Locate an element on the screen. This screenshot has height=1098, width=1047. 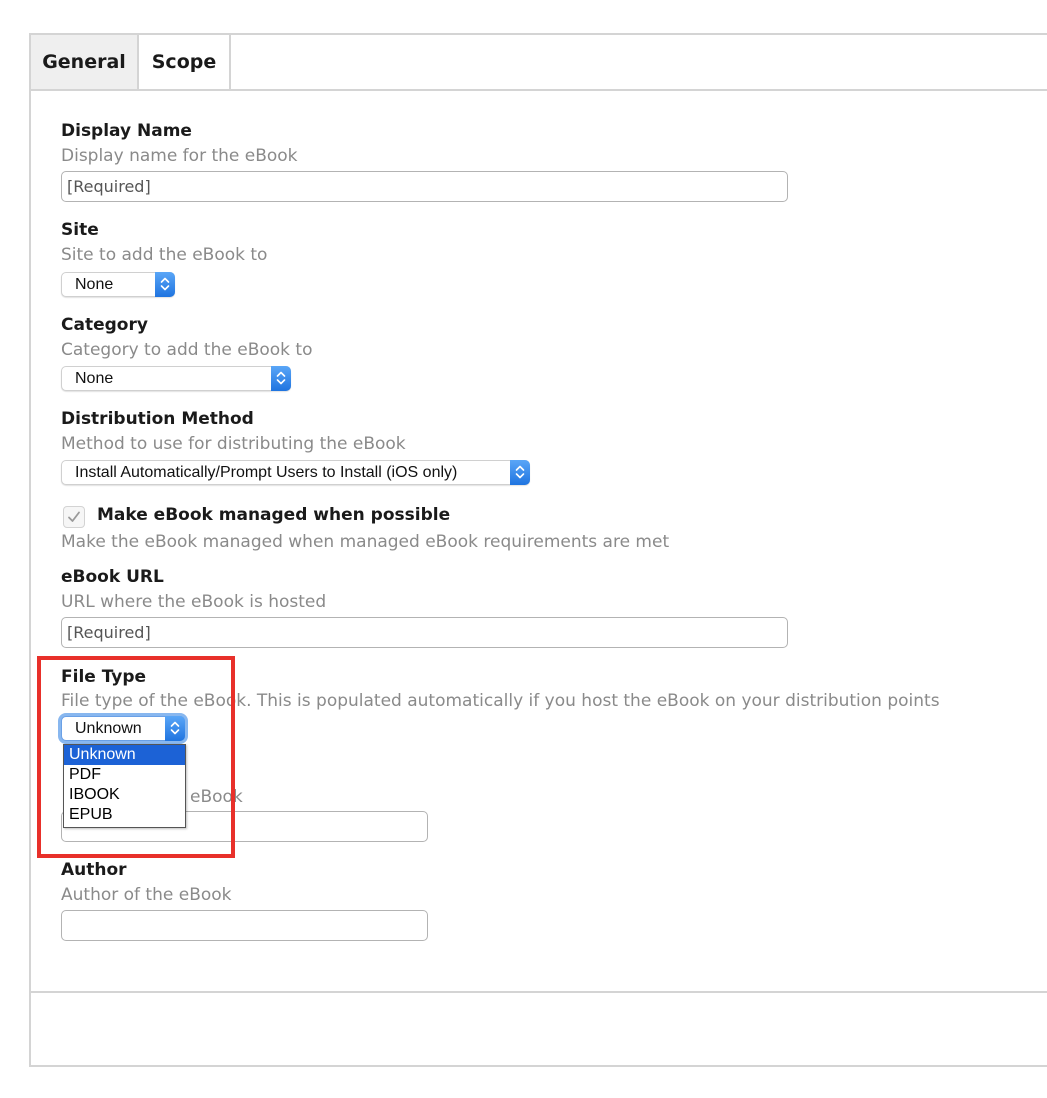
distribution-label: Distribution Method is located at coordinates (157, 419).